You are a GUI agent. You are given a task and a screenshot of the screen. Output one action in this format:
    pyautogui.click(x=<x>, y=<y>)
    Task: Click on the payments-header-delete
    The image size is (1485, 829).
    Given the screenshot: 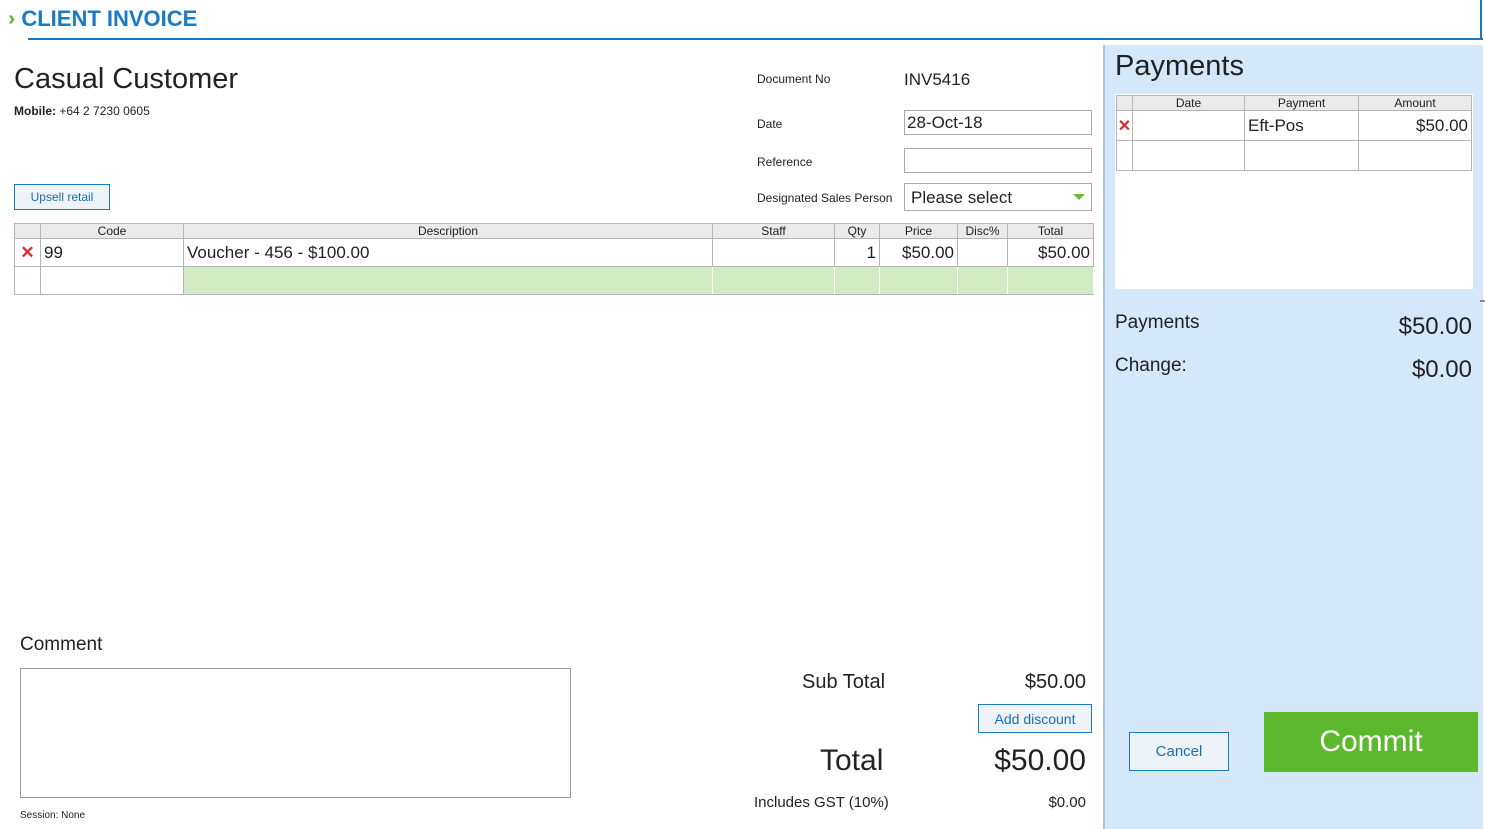 What is the action you would take?
    pyautogui.click(x=1124, y=103)
    